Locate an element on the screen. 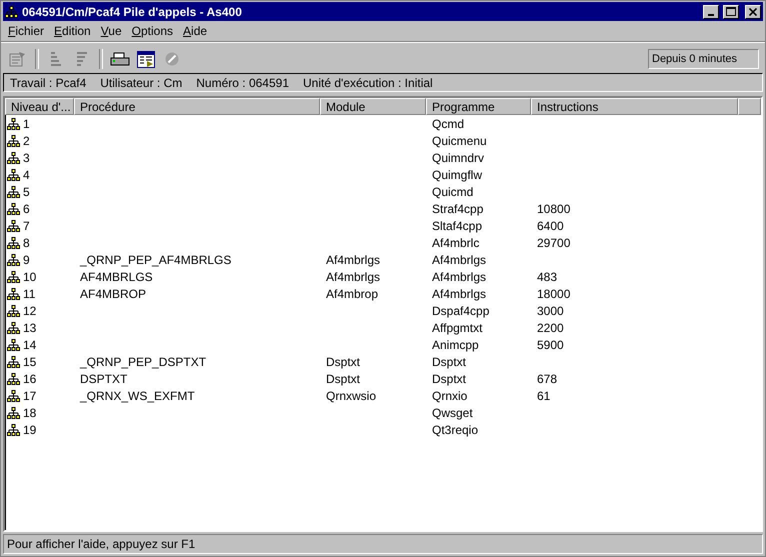 The width and height of the screenshot is (766, 557). table-cell: 19 is located at coordinates (29, 429).